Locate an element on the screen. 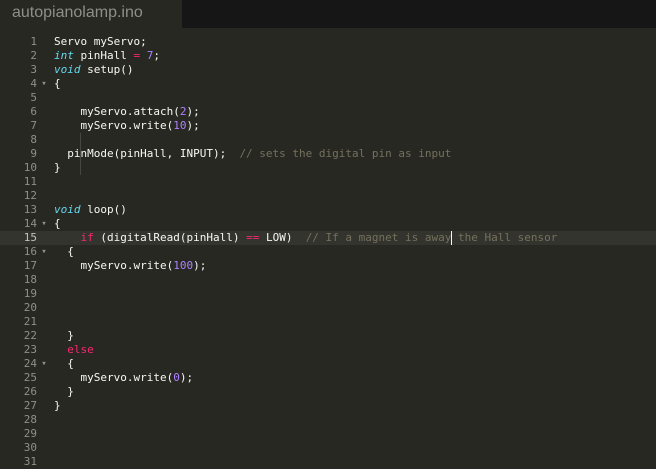 This screenshot has height=469, width=656. line-number: 11 is located at coordinates (30, 181).